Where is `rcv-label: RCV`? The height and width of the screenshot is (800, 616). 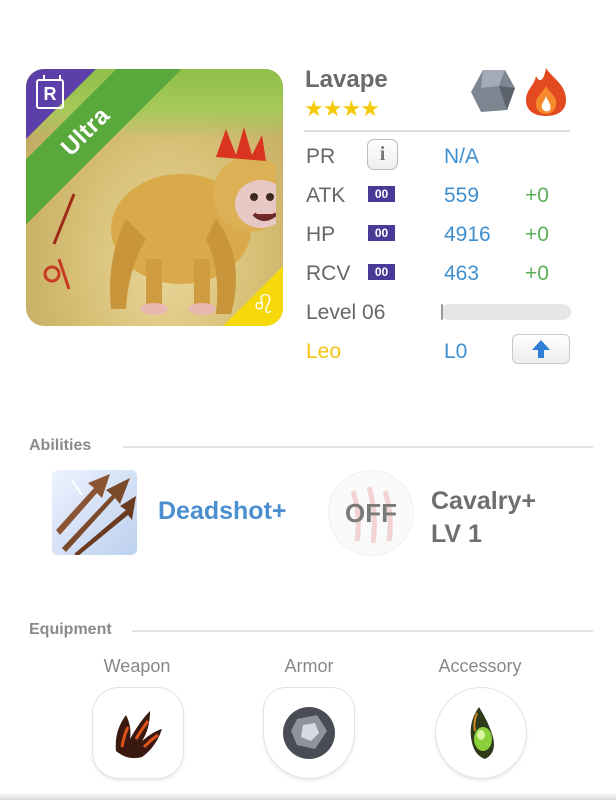 rcv-label: RCV is located at coordinates (328, 273).